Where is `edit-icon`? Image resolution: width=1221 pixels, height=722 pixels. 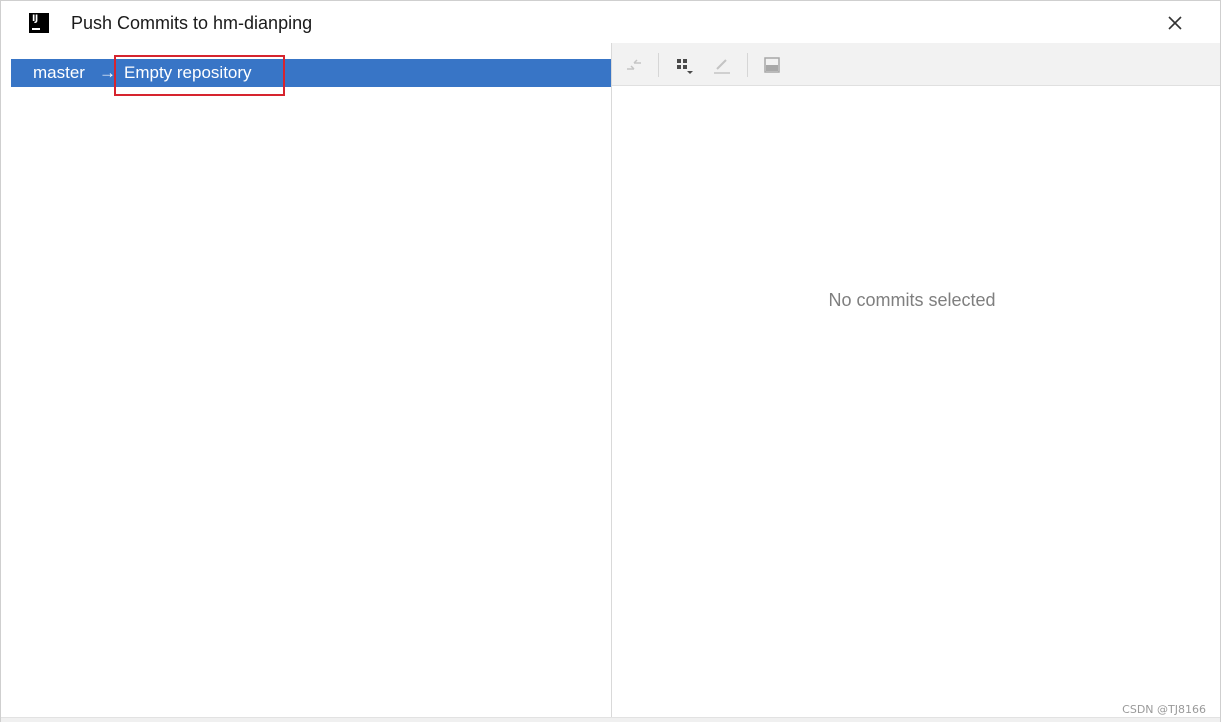
edit-icon is located at coordinates (722, 65).